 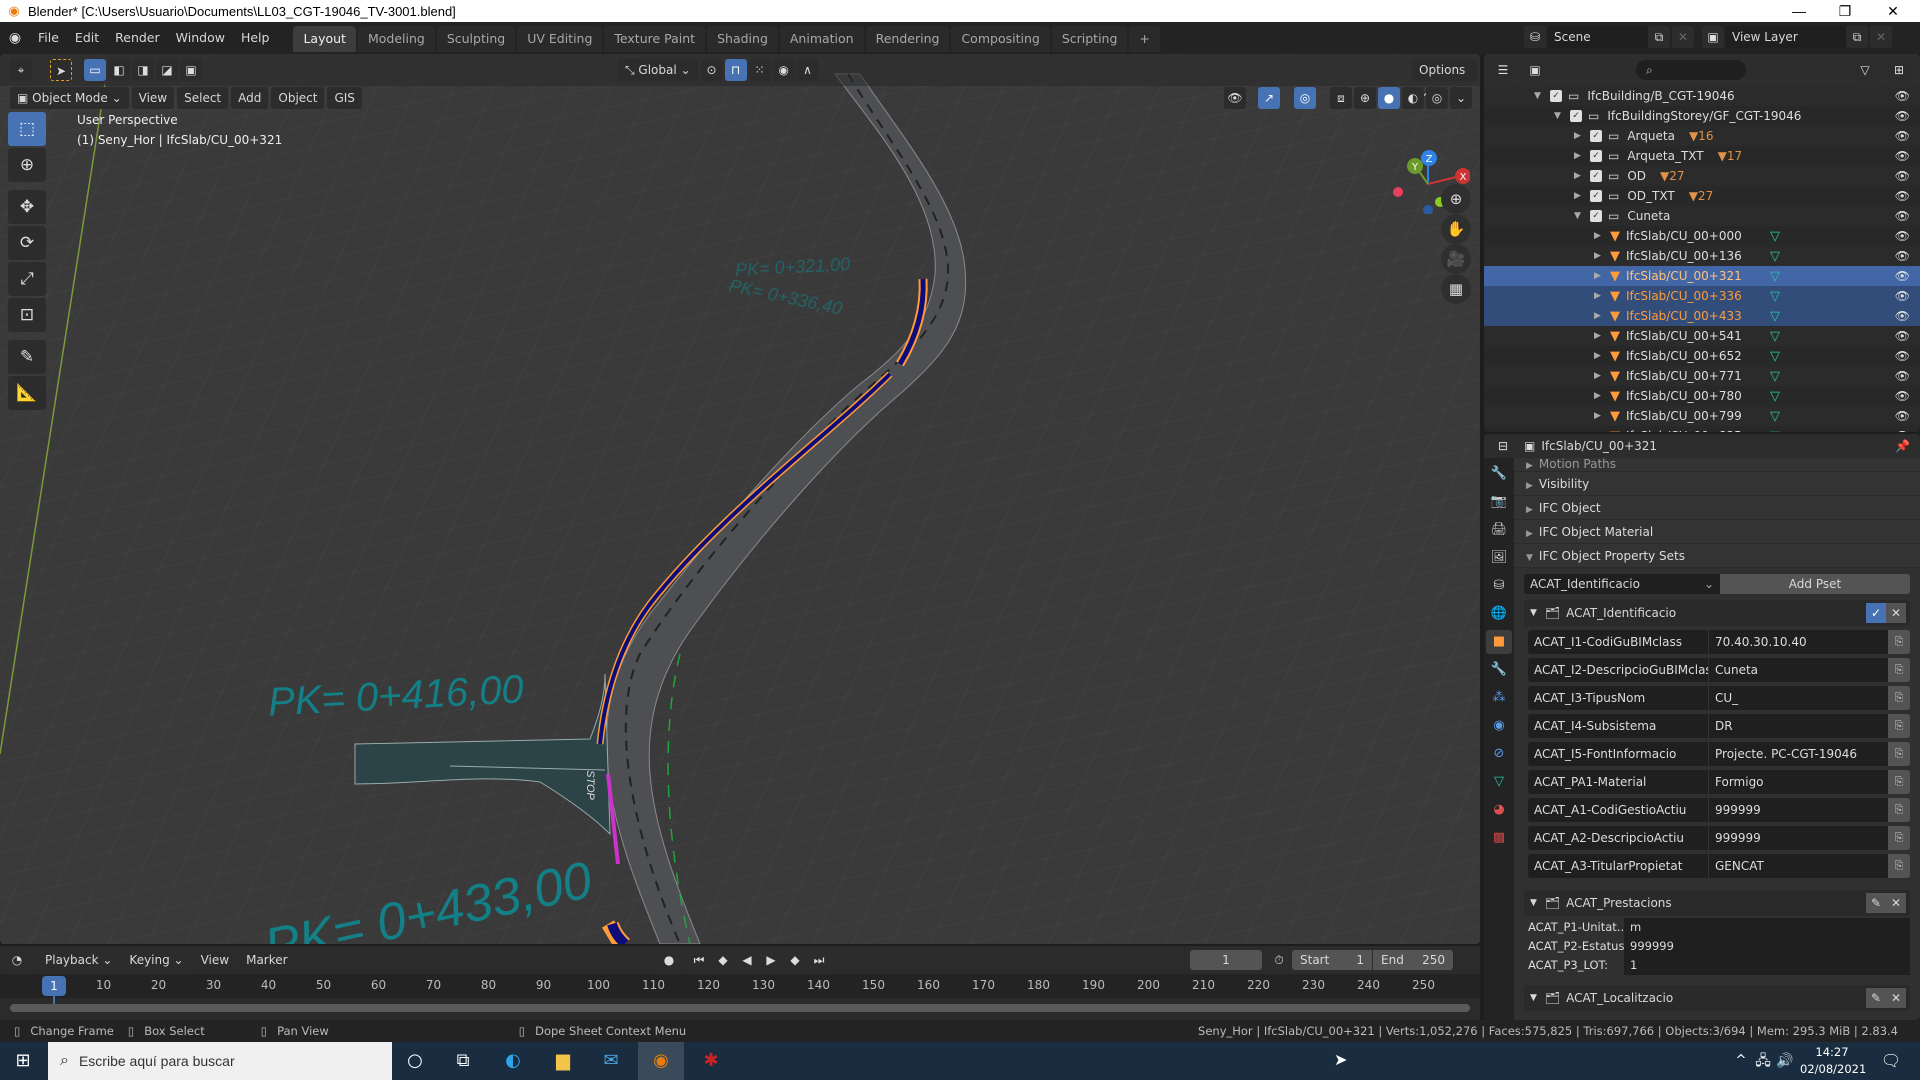 I want to click on snap-toggle-icon: ⊓, so click(x=735, y=70).